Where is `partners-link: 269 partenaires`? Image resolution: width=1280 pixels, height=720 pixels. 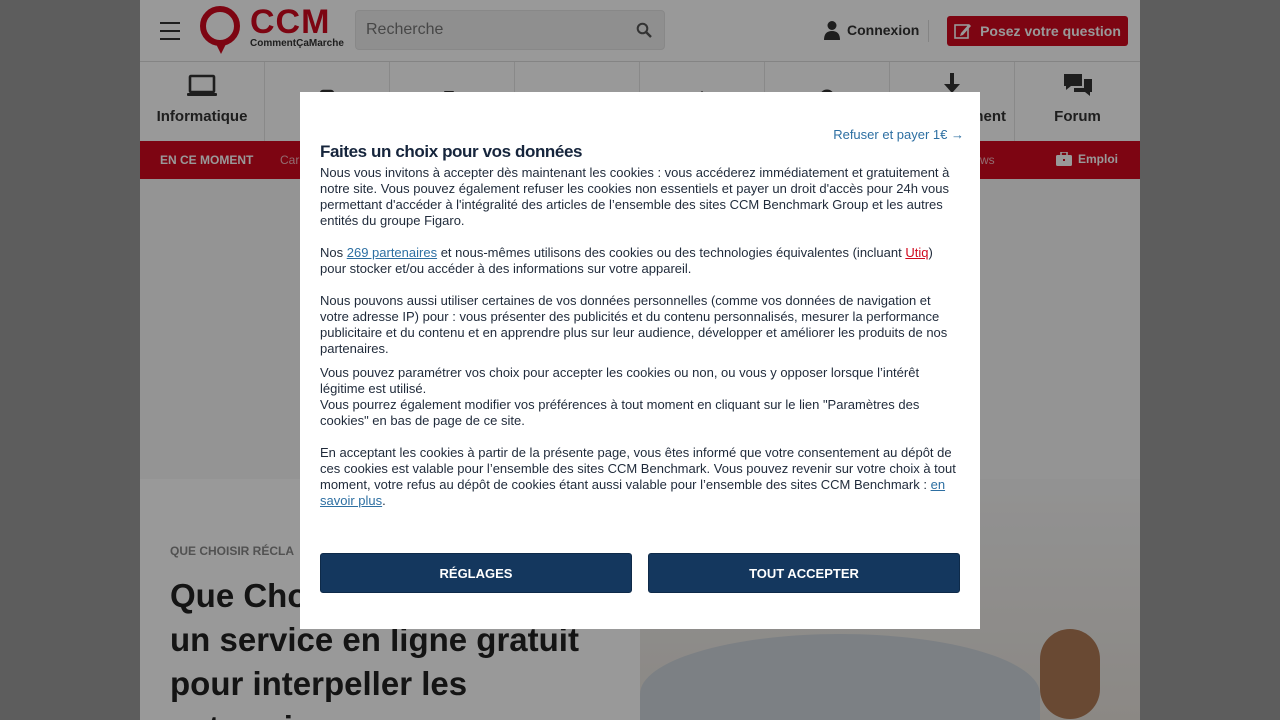
partners-link: 269 partenaires is located at coordinates (392, 252).